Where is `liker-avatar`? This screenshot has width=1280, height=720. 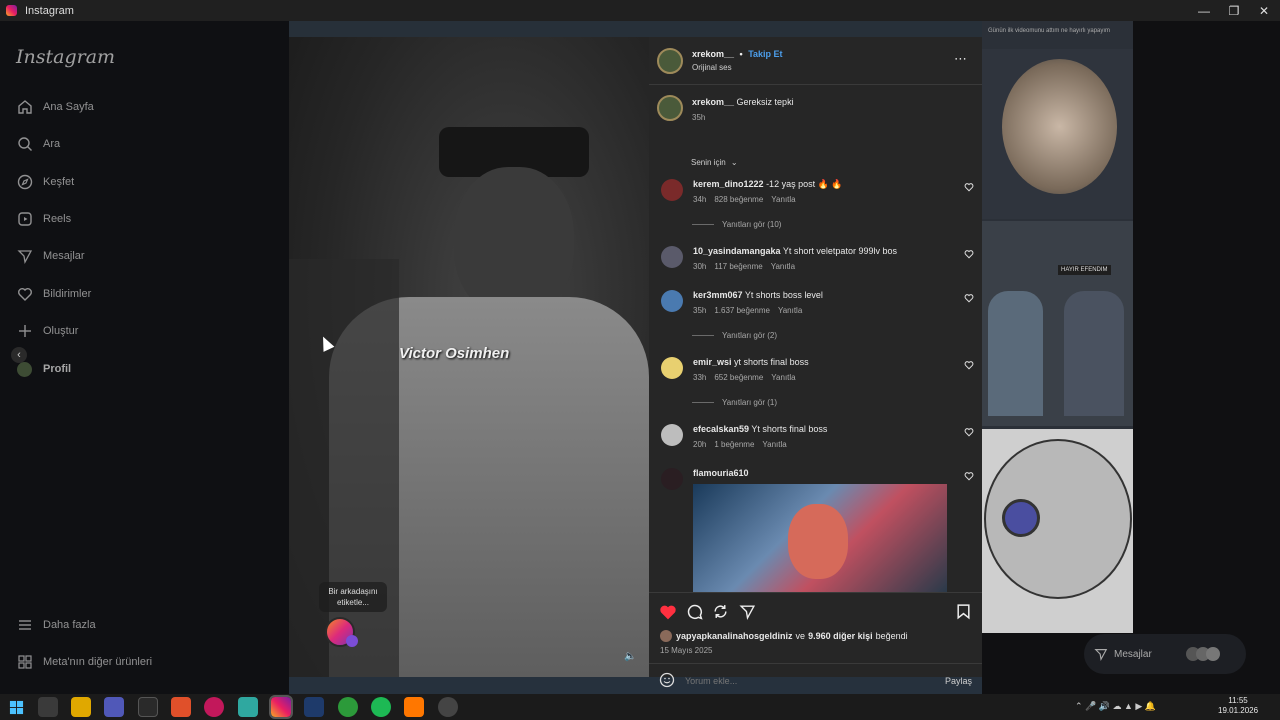 liker-avatar is located at coordinates (666, 636).